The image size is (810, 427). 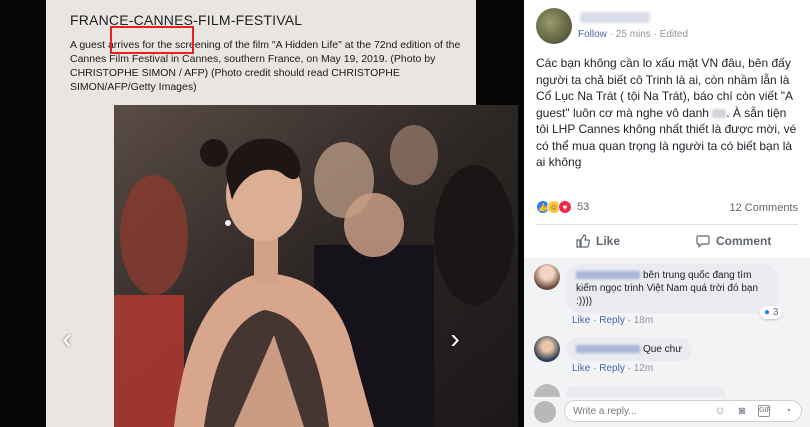 What do you see at coordinates (583, 207) in the screenshot?
I see `reaction-count: 53` at bounding box center [583, 207].